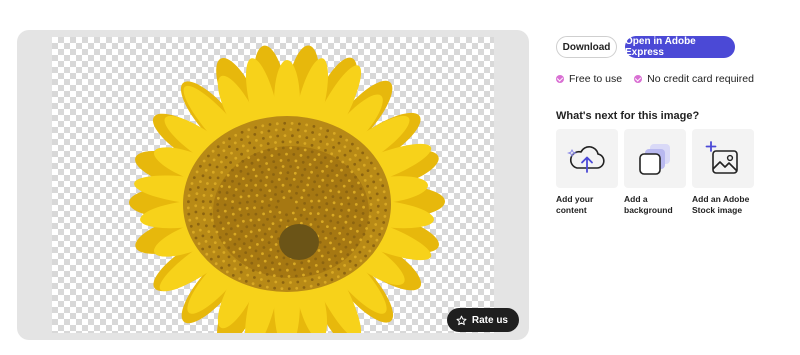  I want to click on card-add-content: Add your content, so click(587, 173).